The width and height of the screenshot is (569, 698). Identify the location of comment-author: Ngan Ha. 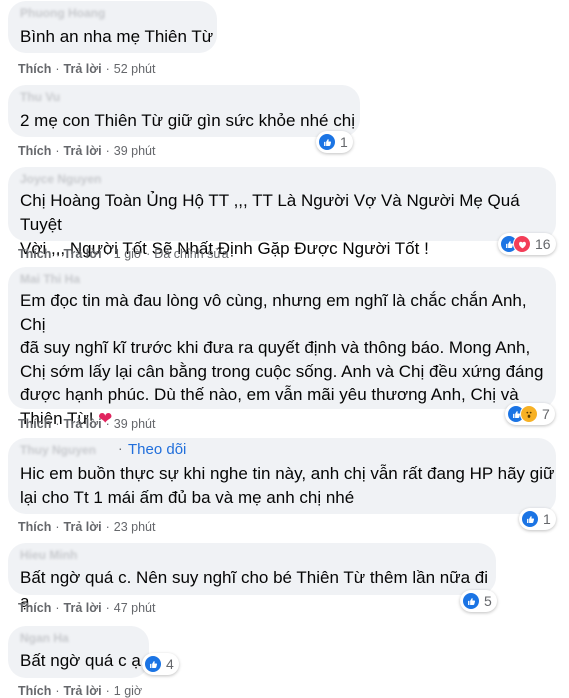
(44, 638).